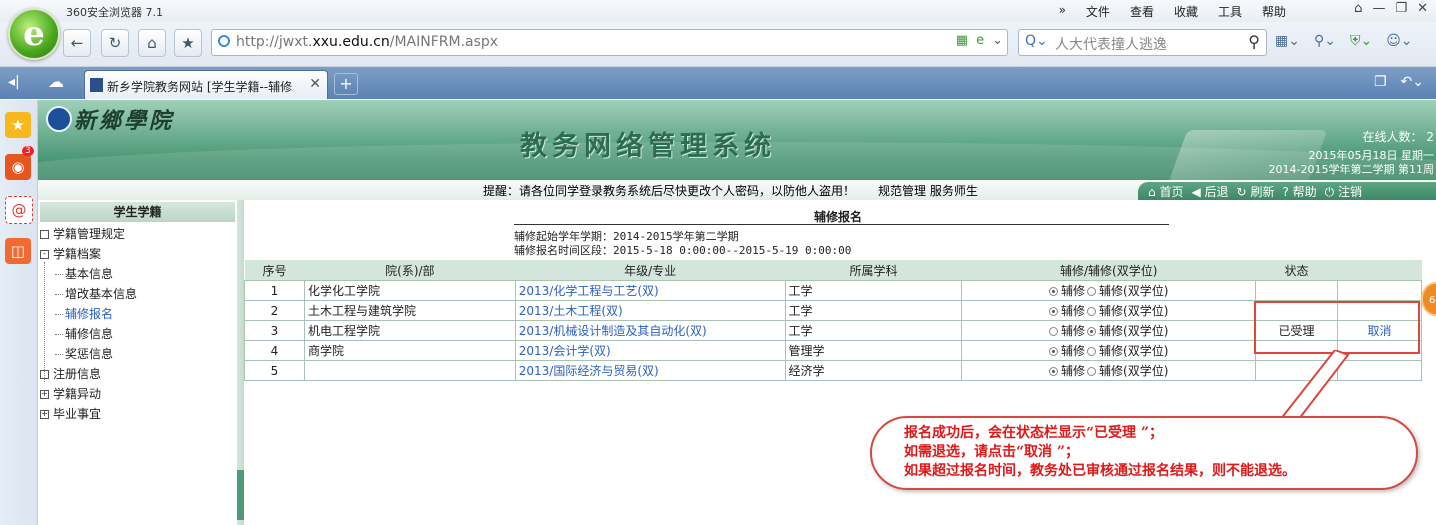 This screenshot has height=525, width=1436. What do you see at coordinates (77, 43) in the screenshot?
I see `back-button: ←` at bounding box center [77, 43].